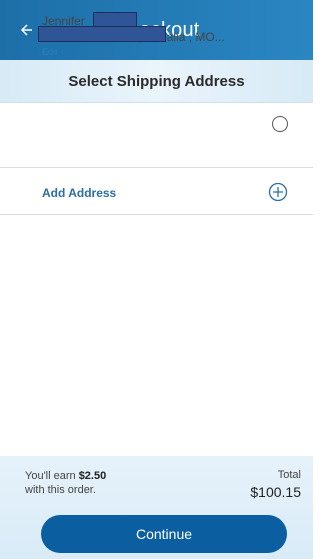 This screenshot has width=320, height=559. What do you see at coordinates (278, 192) in the screenshot?
I see `add-circle-icon` at bounding box center [278, 192].